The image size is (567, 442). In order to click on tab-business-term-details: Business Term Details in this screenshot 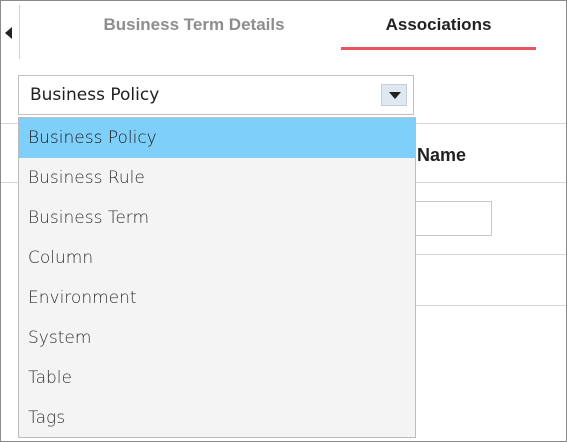, I will do `click(194, 35)`.